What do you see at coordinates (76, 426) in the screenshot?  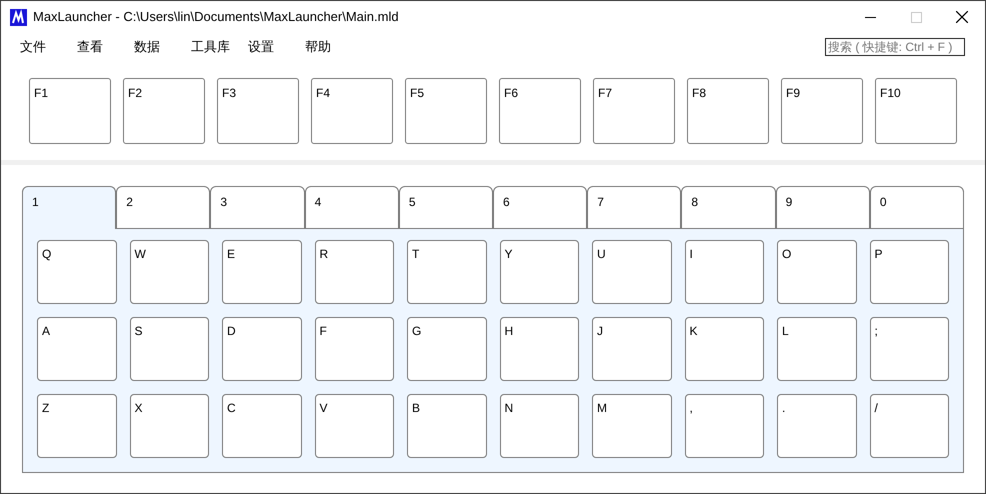 I see `launcher-key: Z` at bounding box center [76, 426].